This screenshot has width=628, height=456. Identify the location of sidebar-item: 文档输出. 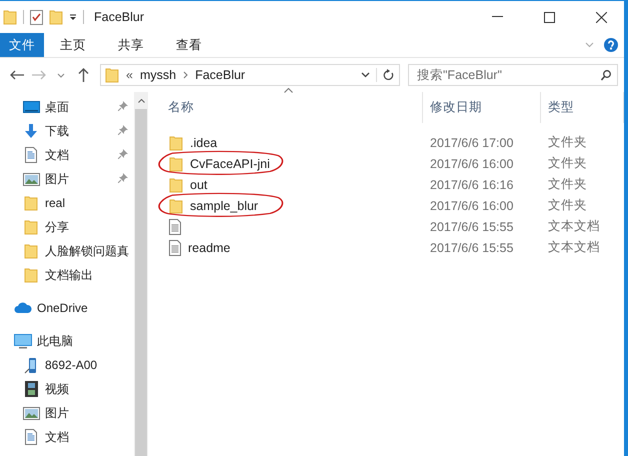
(67, 275).